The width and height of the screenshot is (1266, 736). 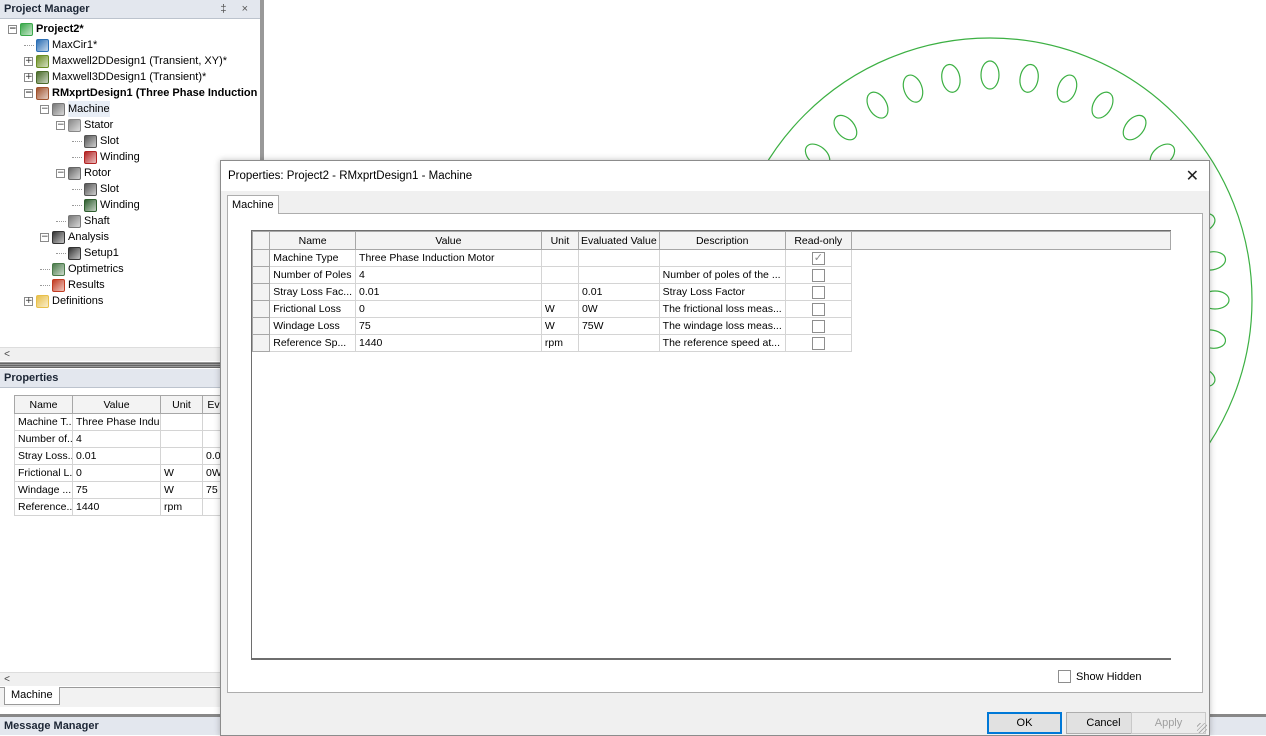 What do you see at coordinates (61, 221) in the screenshot?
I see `tree-connector` at bounding box center [61, 221].